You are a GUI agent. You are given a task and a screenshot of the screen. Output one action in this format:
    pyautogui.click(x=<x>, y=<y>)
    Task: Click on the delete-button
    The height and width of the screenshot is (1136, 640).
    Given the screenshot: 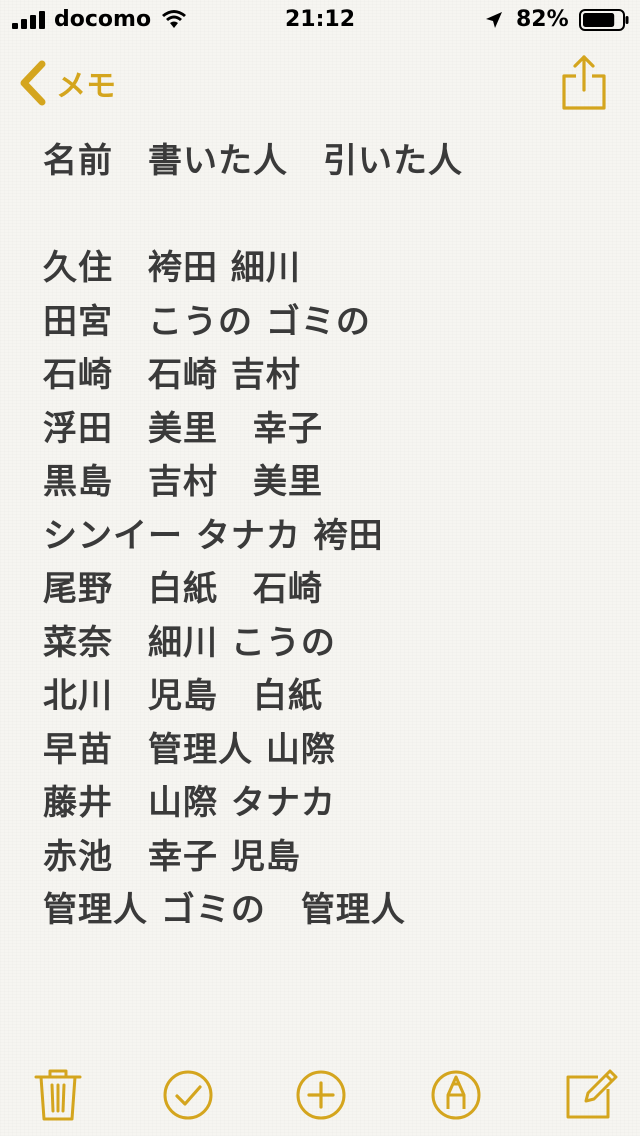 What is the action you would take?
    pyautogui.click(x=58, y=1093)
    